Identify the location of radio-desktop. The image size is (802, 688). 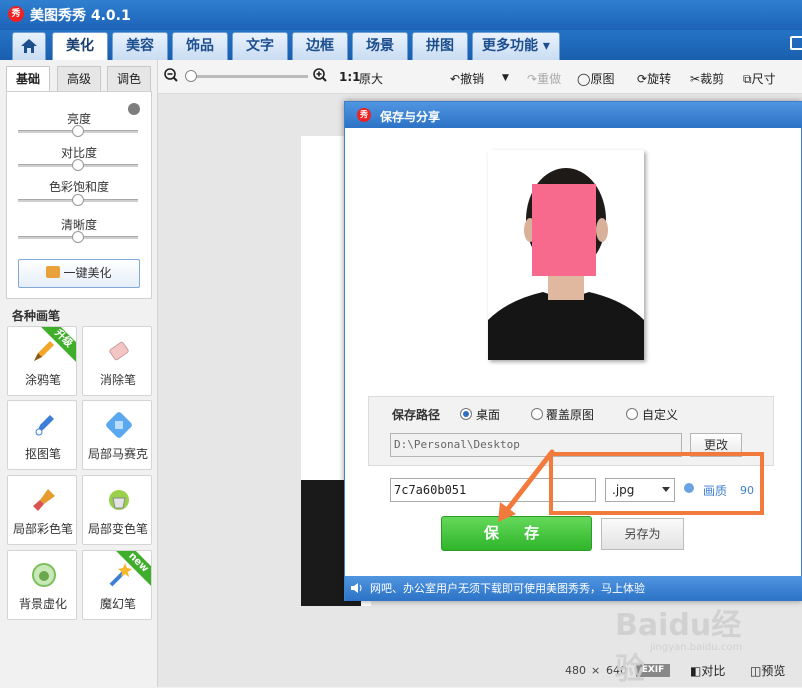
(466, 414).